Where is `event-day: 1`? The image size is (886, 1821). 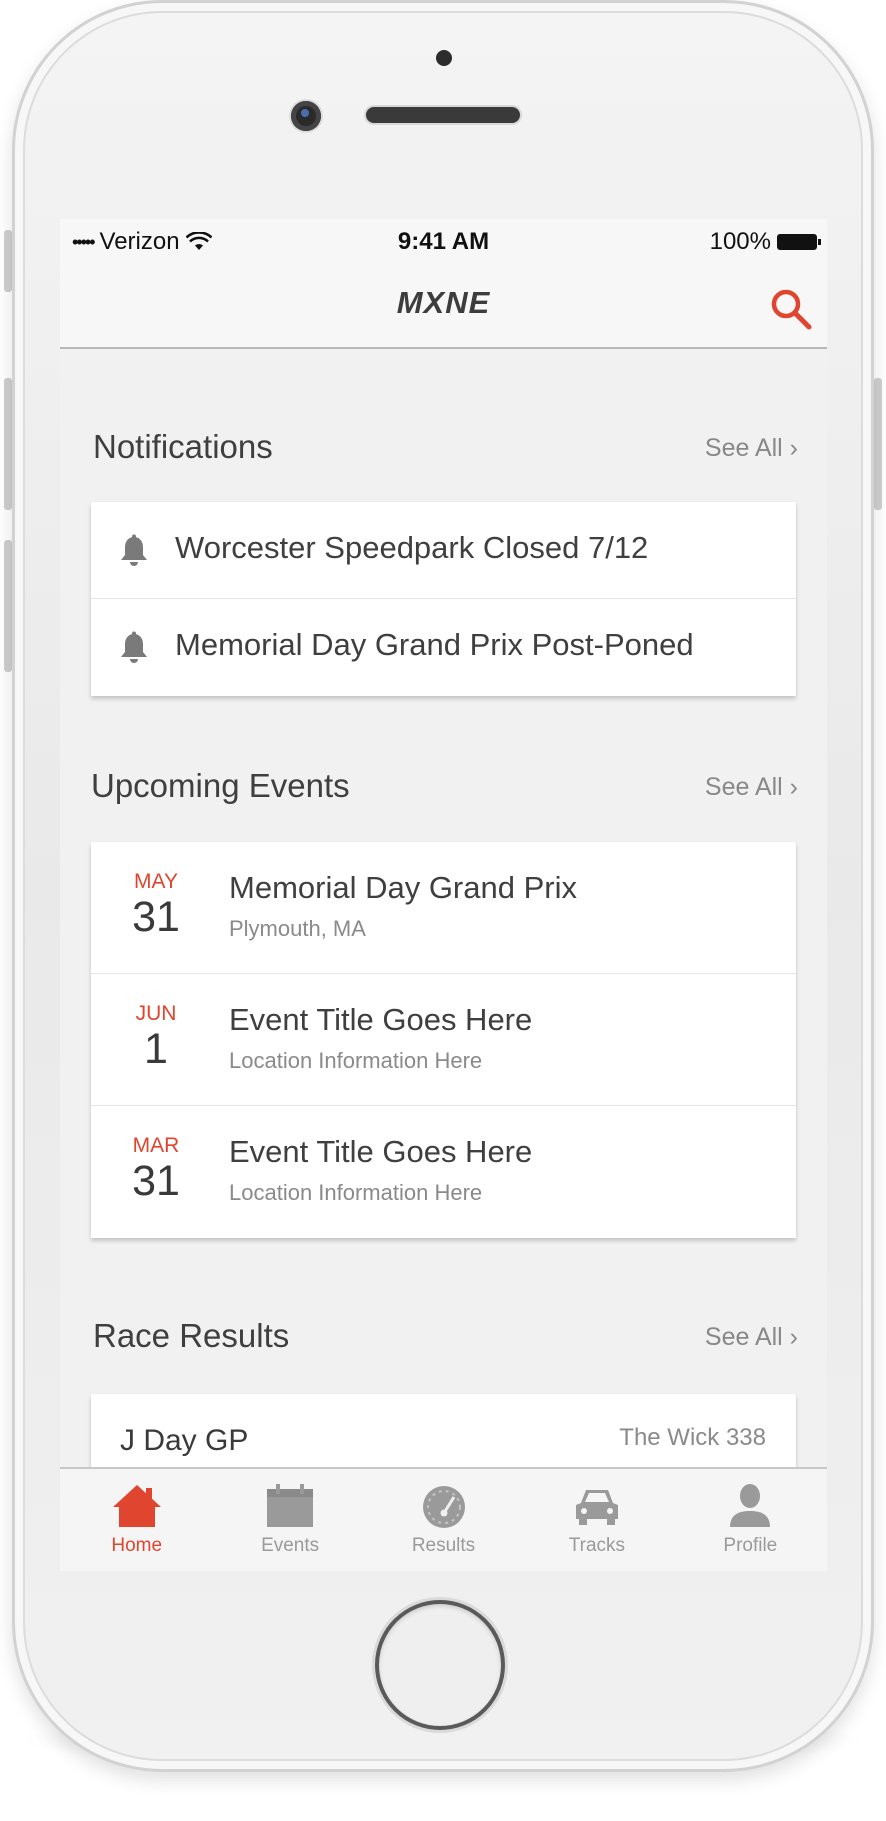
event-day: 1 is located at coordinates (156, 1049).